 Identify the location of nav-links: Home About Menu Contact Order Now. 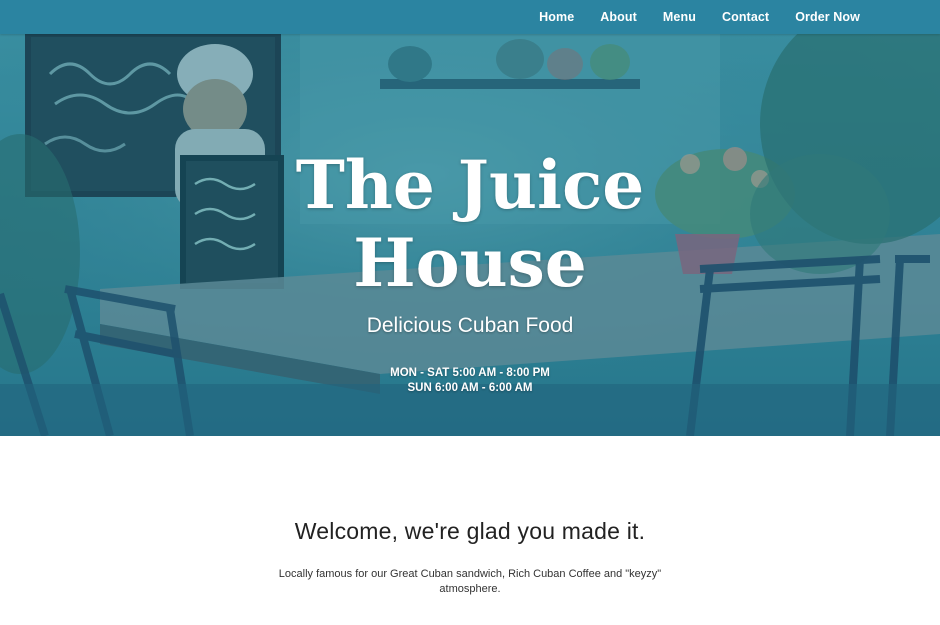
(686, 17).